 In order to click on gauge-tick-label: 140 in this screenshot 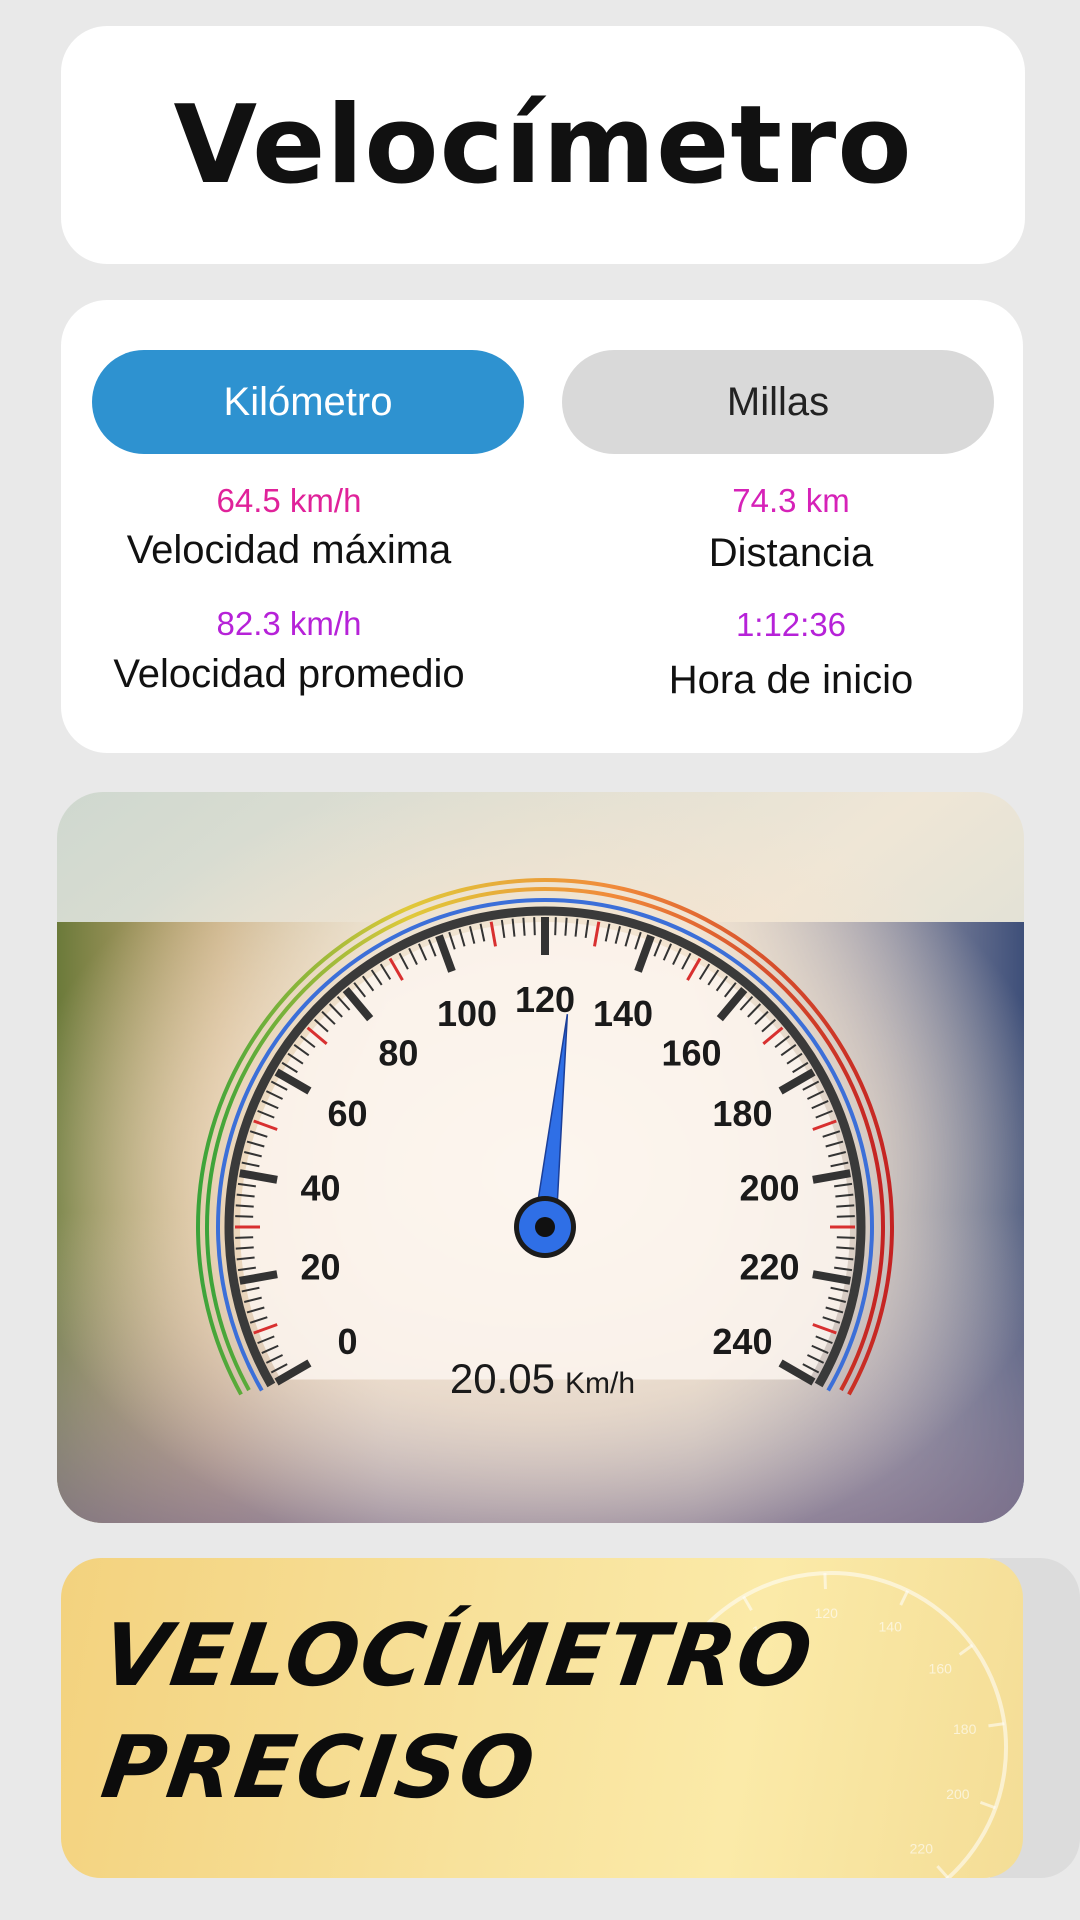, I will do `click(623, 1013)`.